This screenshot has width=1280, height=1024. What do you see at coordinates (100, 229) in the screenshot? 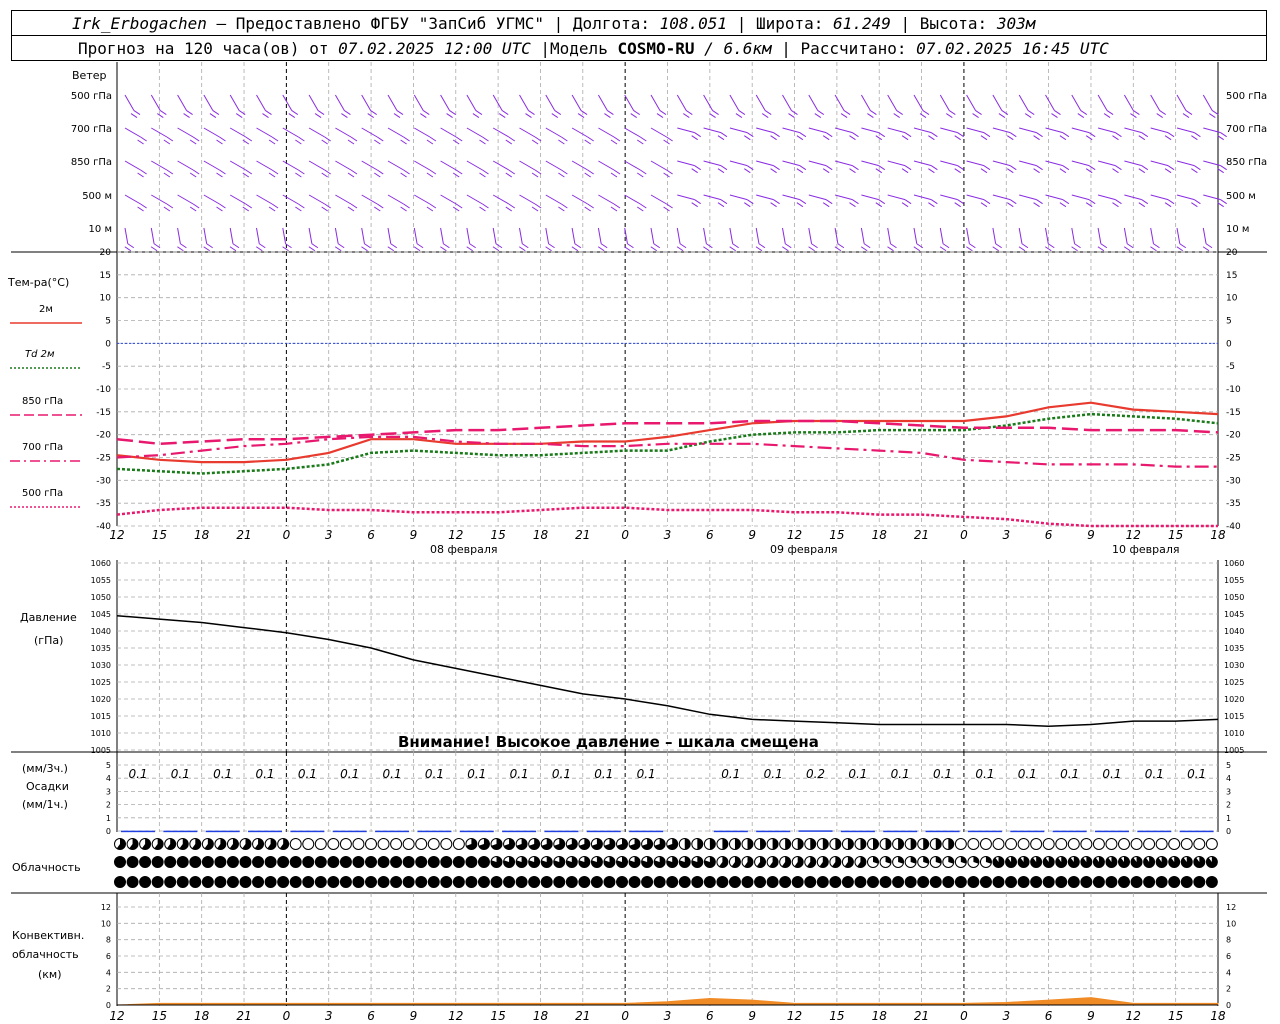
I see `wind-level-left: 10 м` at bounding box center [100, 229].